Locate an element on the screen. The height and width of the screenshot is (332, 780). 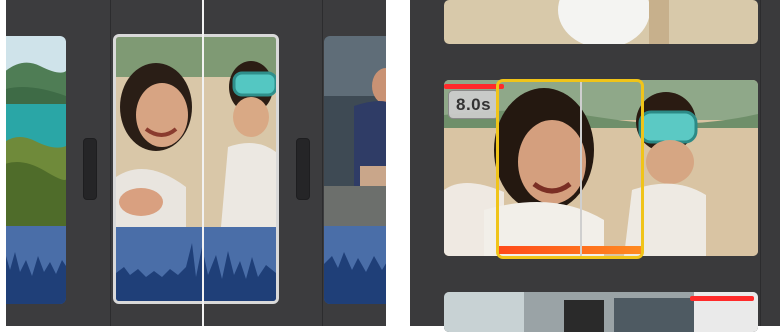
clip-duration-badge: 8.0s is located at coordinates (474, 104).